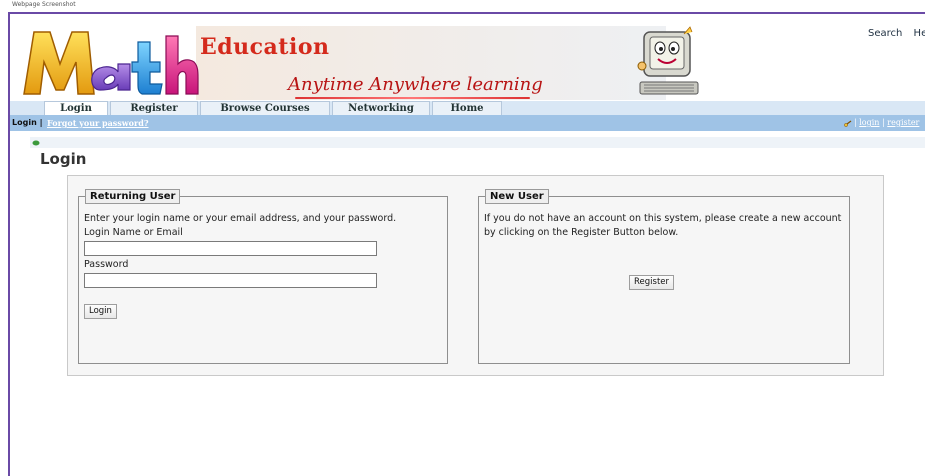 The image size is (925, 476). I want to click on register-button: Register, so click(651, 282).